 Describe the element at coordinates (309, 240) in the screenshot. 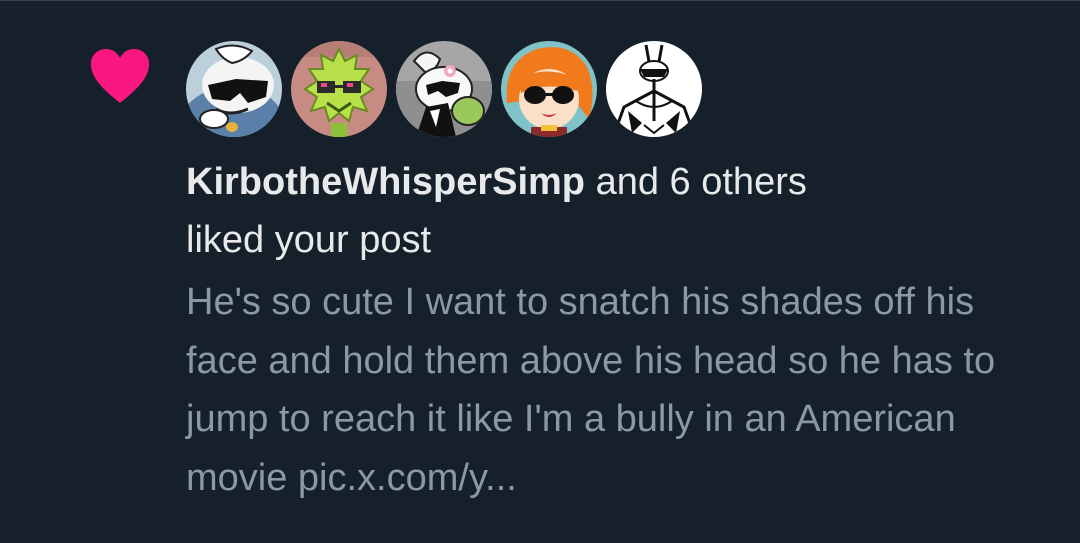

I see `action-text: liked your post` at that location.